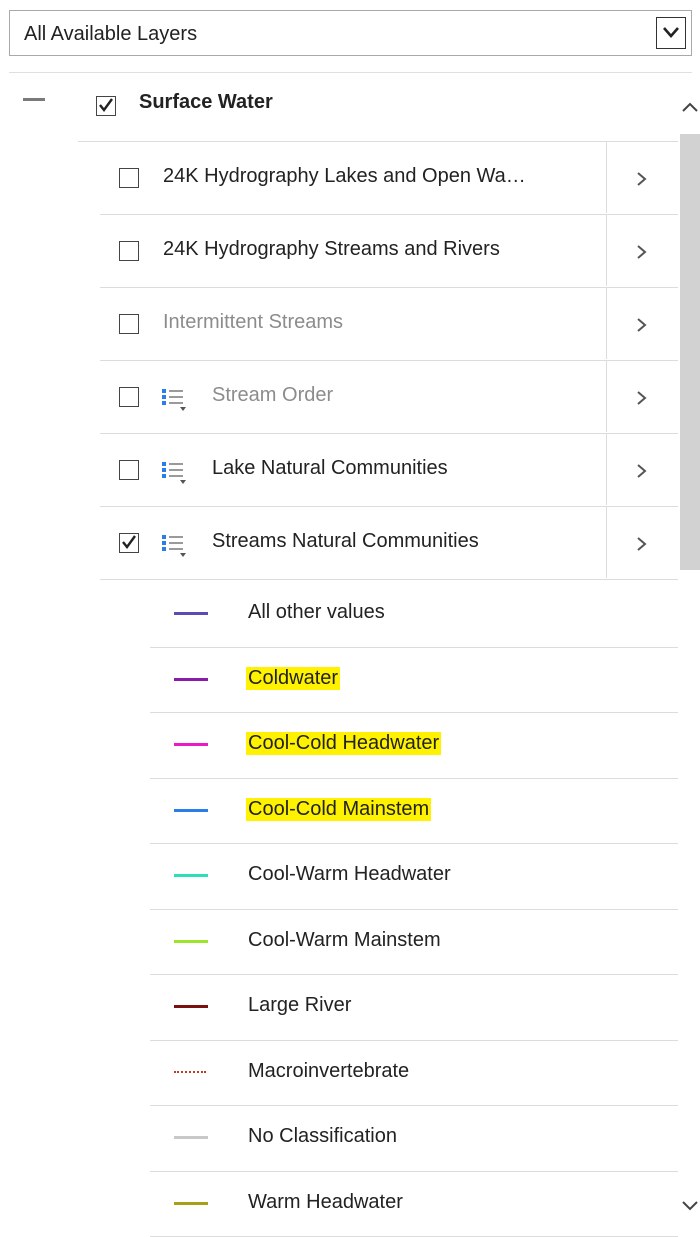 This screenshot has width=700, height=1237. I want to click on layer-label: Intermittent Streams, so click(253, 322).